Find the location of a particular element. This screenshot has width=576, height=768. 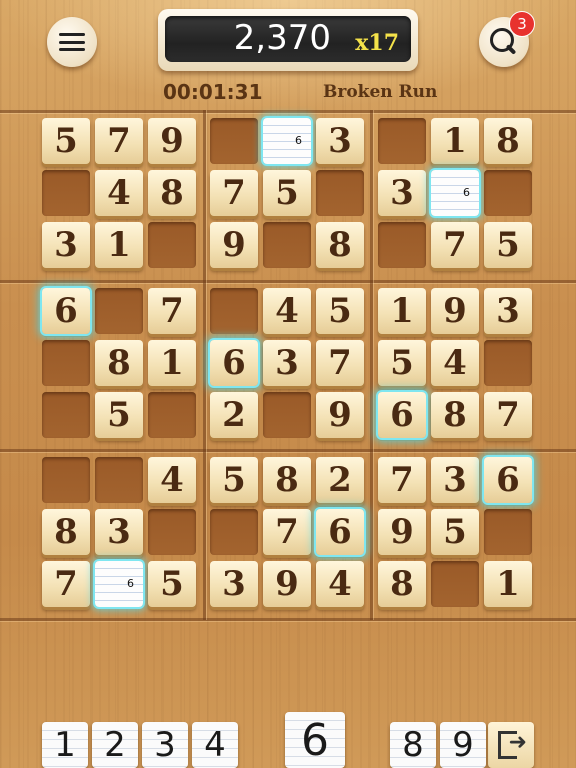

number-key: 9 is located at coordinates (463, 745).